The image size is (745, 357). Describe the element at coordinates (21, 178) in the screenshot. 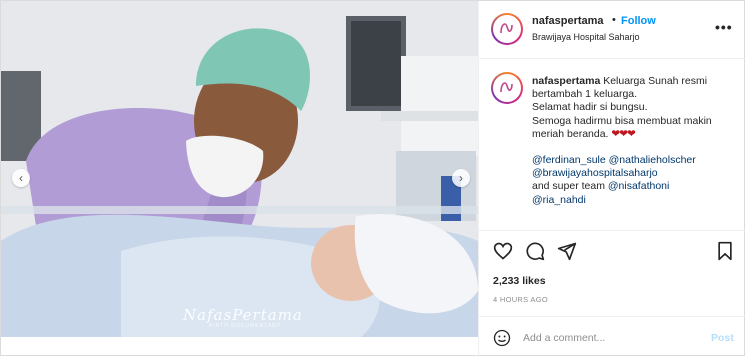

I see `previous-photo-button: ‹` at that location.